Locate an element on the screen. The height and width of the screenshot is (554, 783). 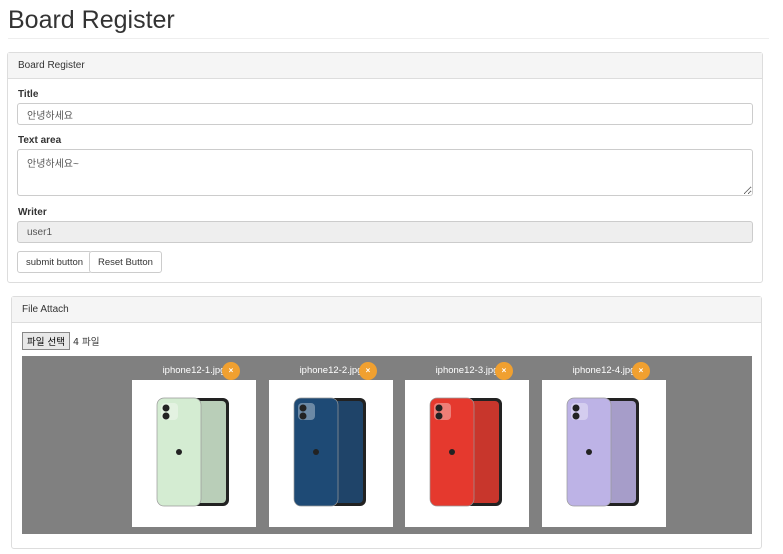
divider is located at coordinates (388, 38).